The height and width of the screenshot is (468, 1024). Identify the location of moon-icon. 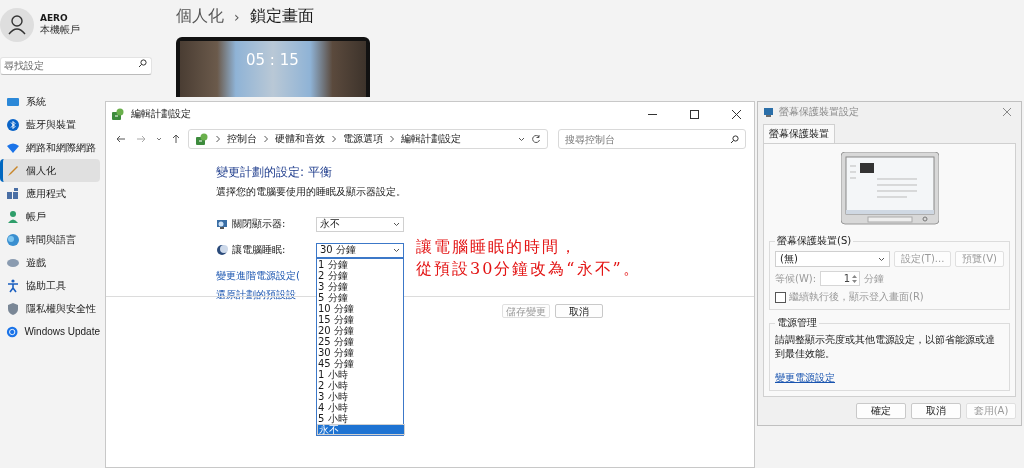
(222, 250).